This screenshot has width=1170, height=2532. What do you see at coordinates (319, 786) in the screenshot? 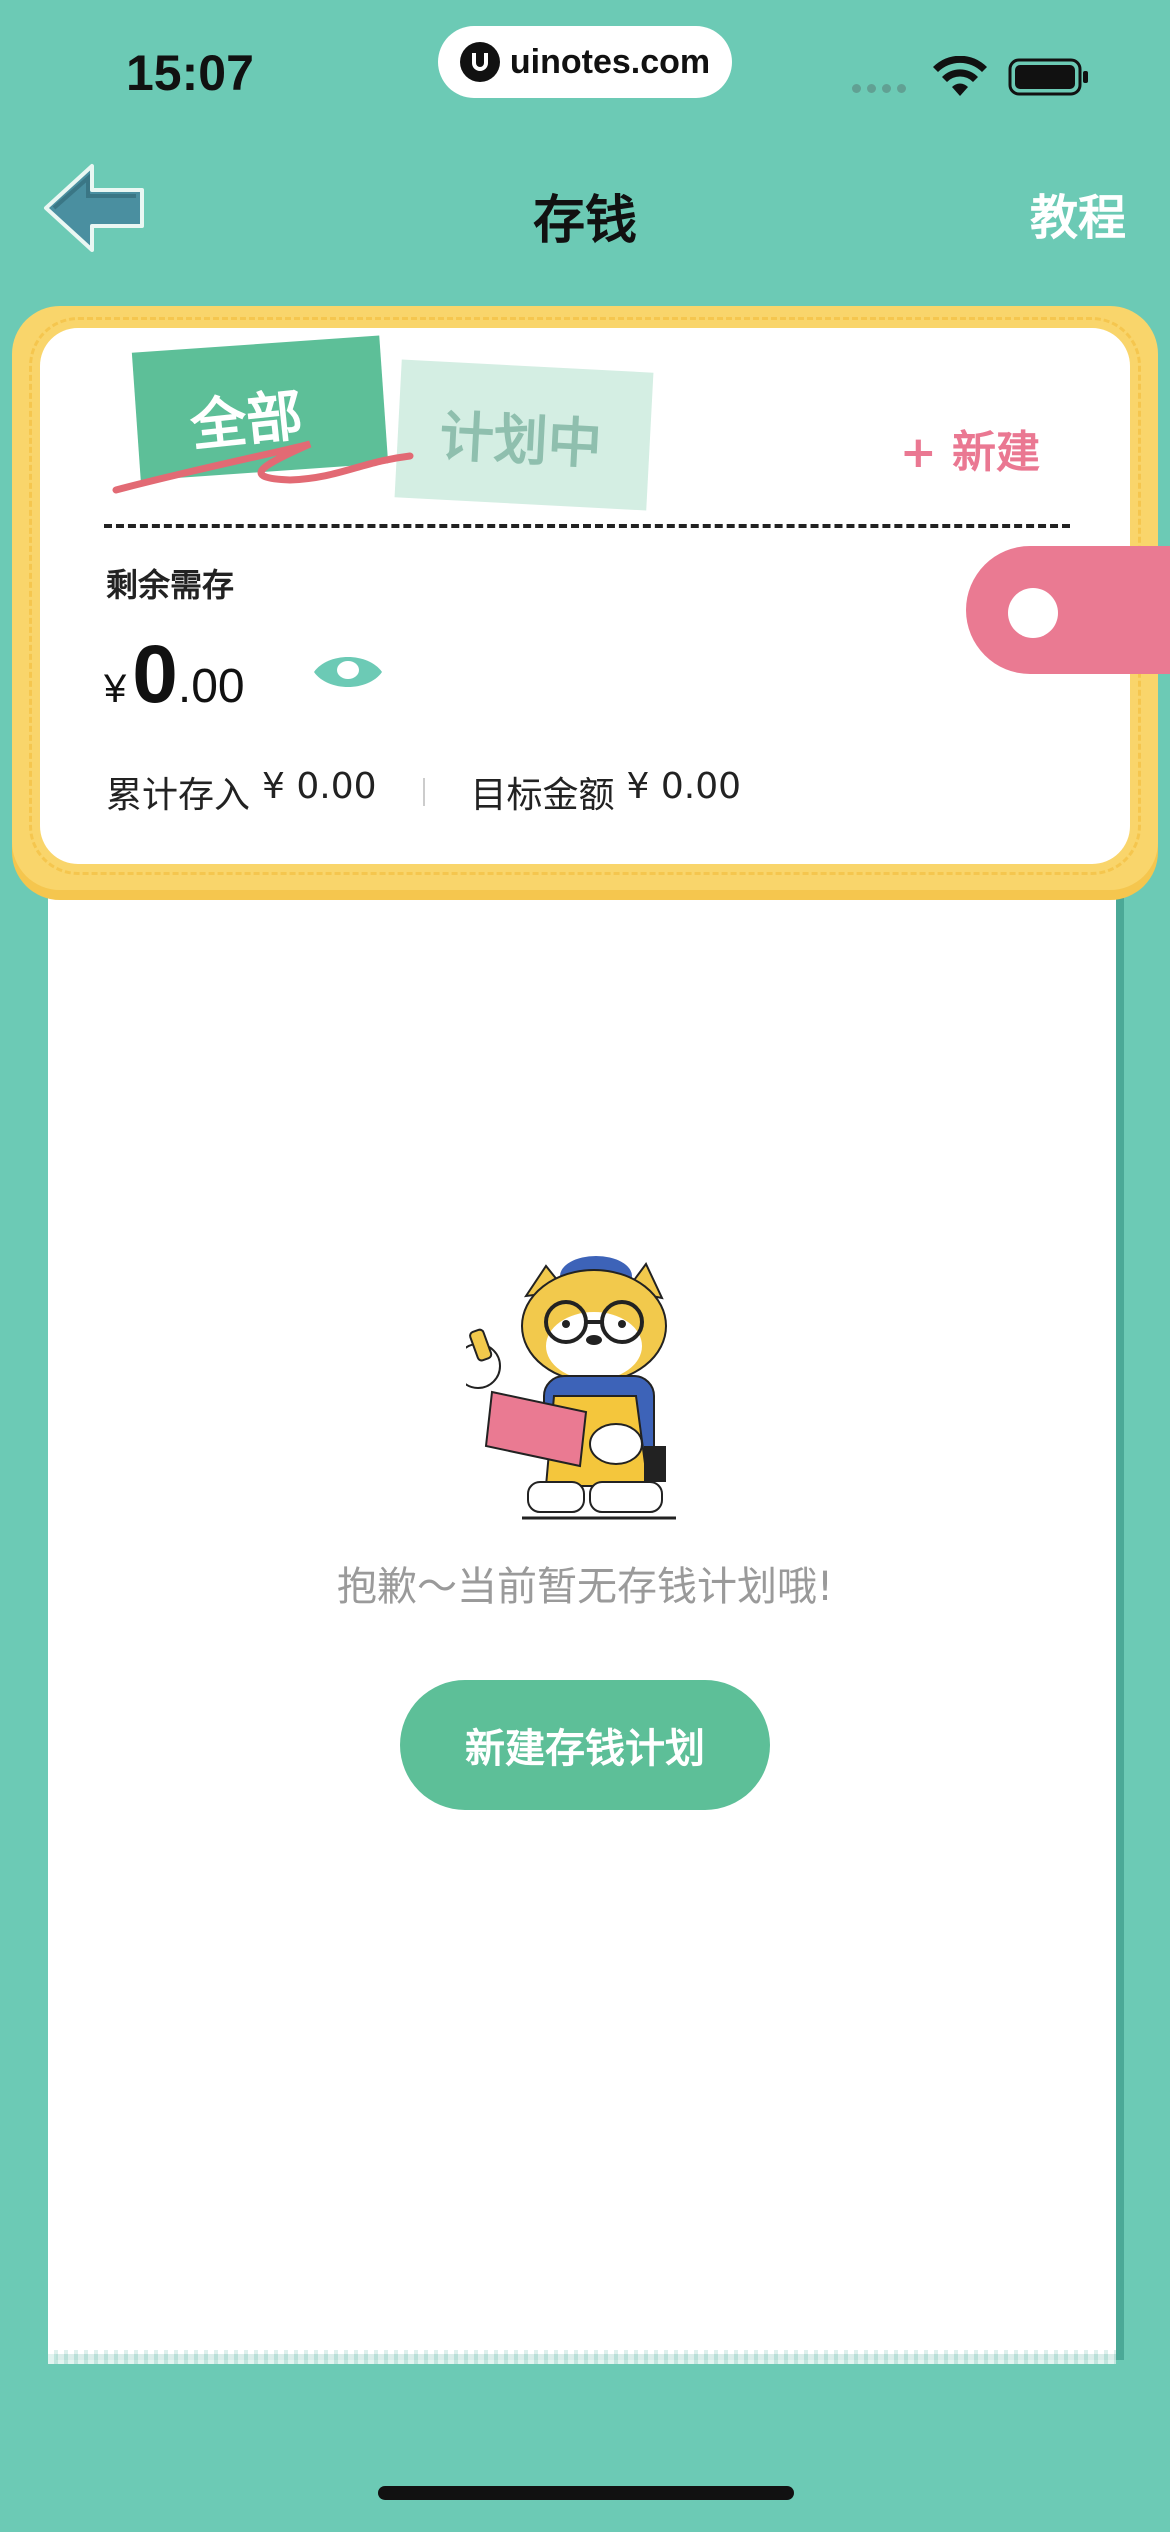
I see `saved-value: ¥ 0.00` at bounding box center [319, 786].